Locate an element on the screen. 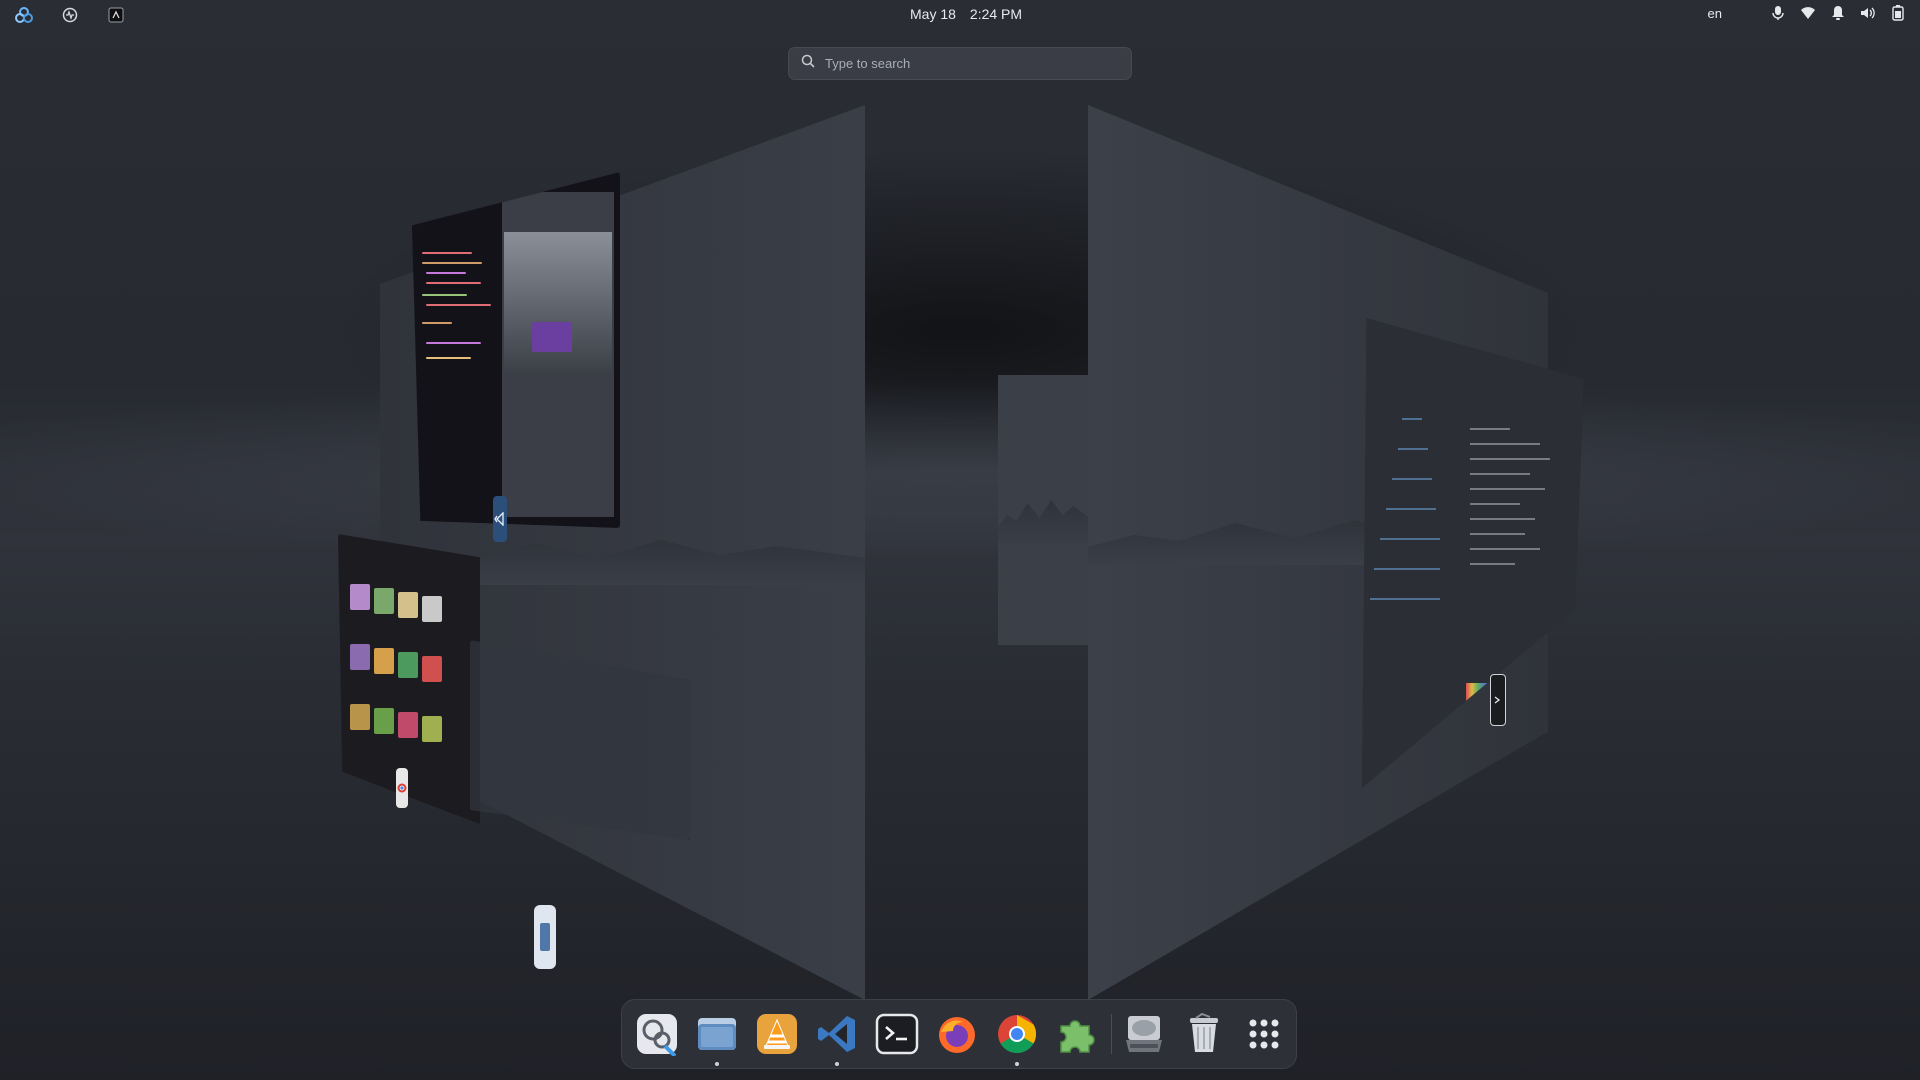  dock-item-vscode is located at coordinates (837, 1038).